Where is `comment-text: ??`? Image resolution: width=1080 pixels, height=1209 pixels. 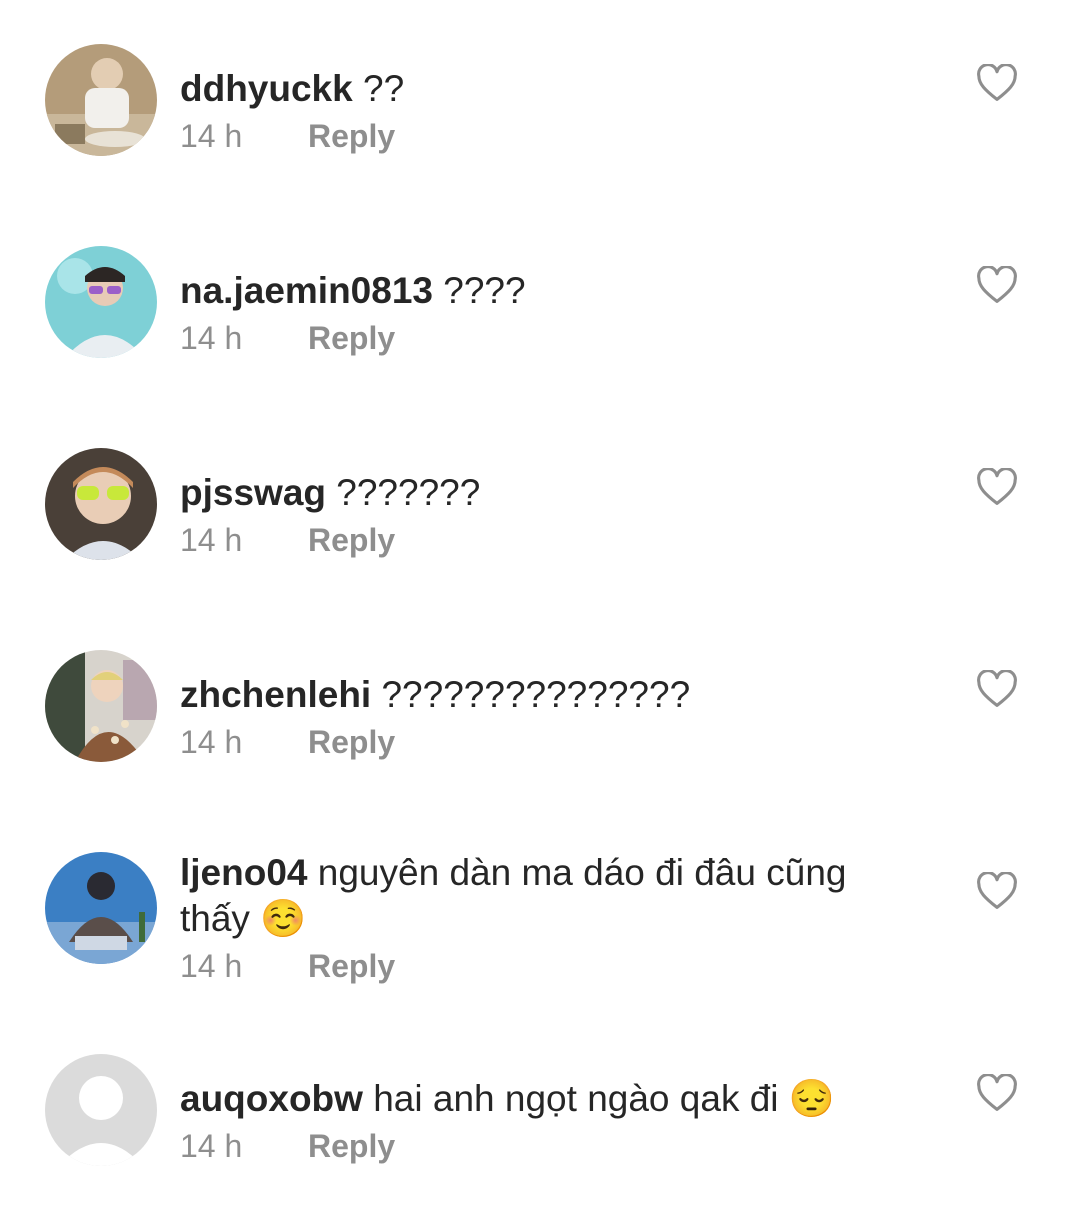 comment-text: ?? is located at coordinates (384, 88).